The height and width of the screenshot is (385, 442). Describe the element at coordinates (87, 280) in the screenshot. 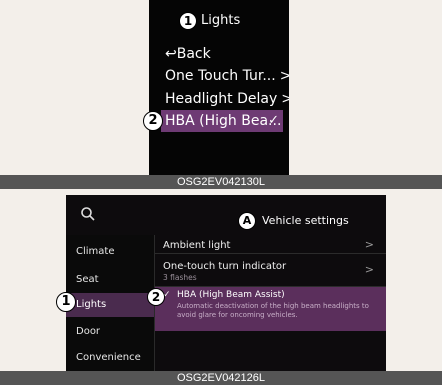

I see `sidebar-item-seat: Seat` at that location.